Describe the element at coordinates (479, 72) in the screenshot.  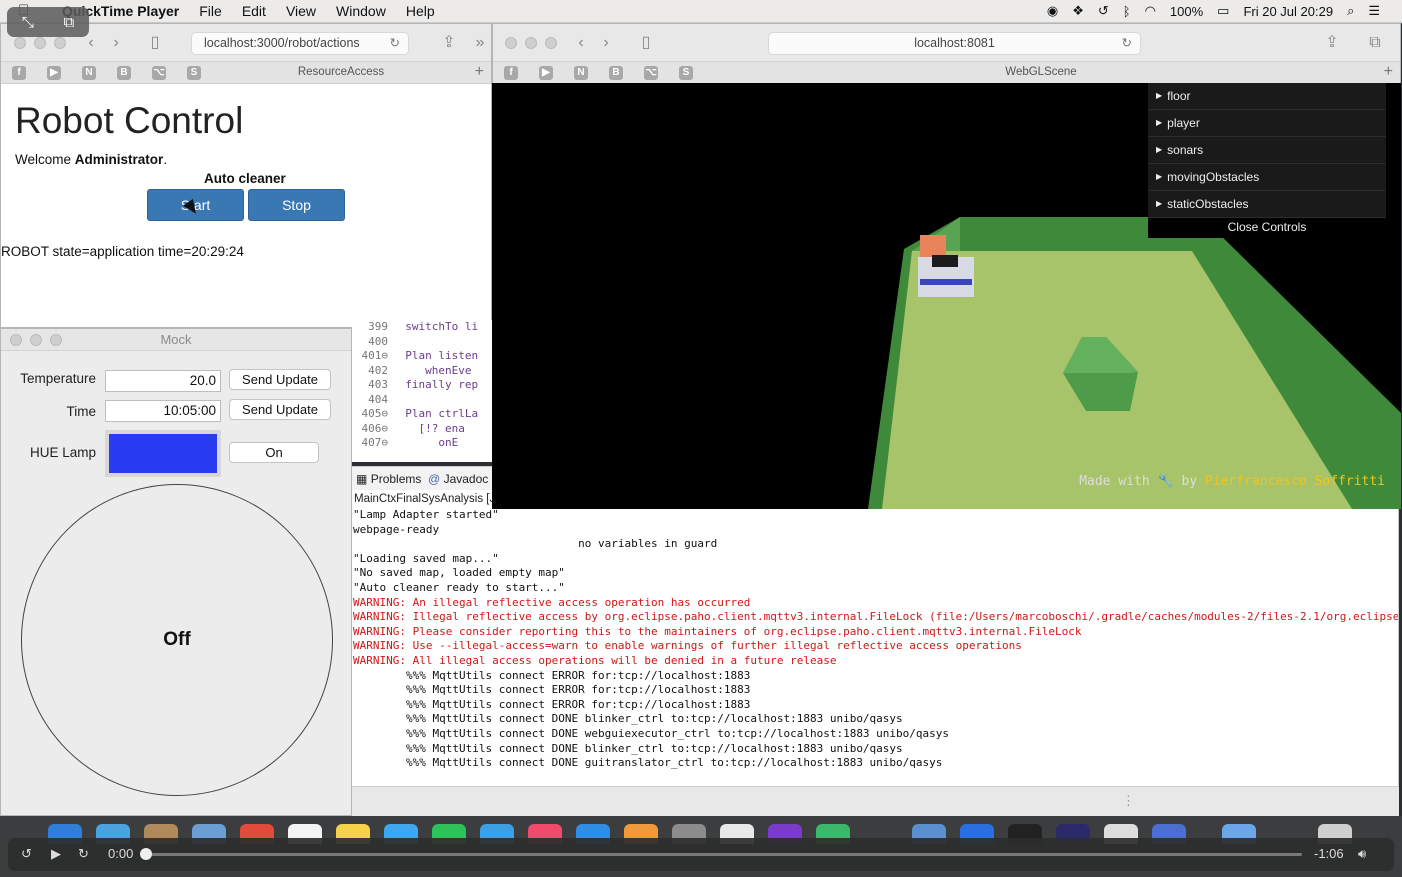
I see `new-tab-icon: +` at that location.